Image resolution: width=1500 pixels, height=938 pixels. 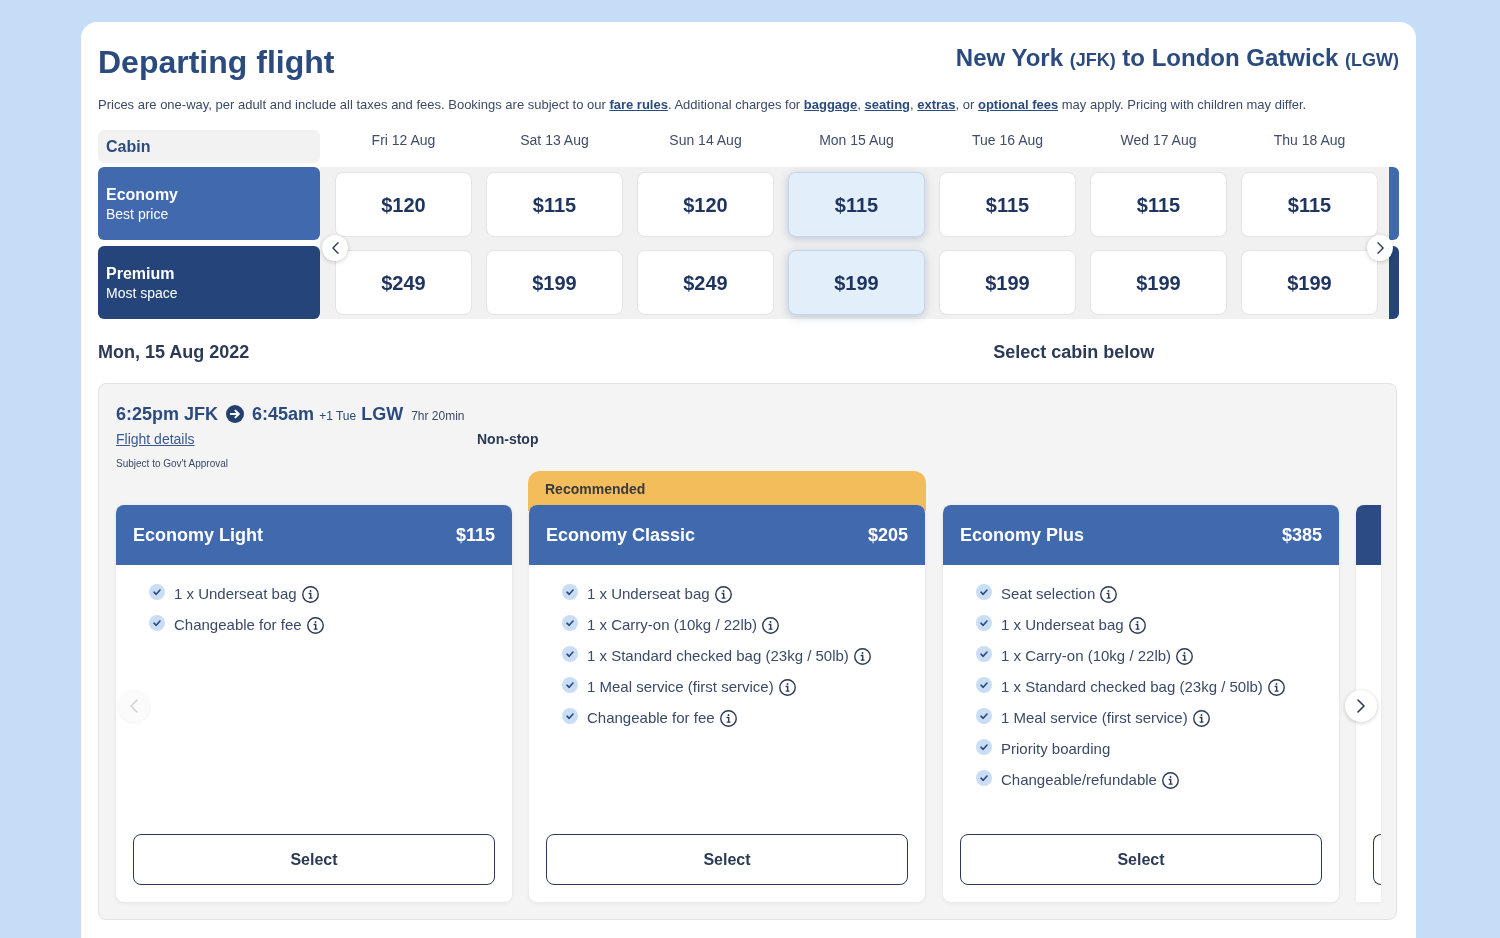 I want to click on selected-date: Mon, 15 Aug 2022, so click(x=174, y=352).